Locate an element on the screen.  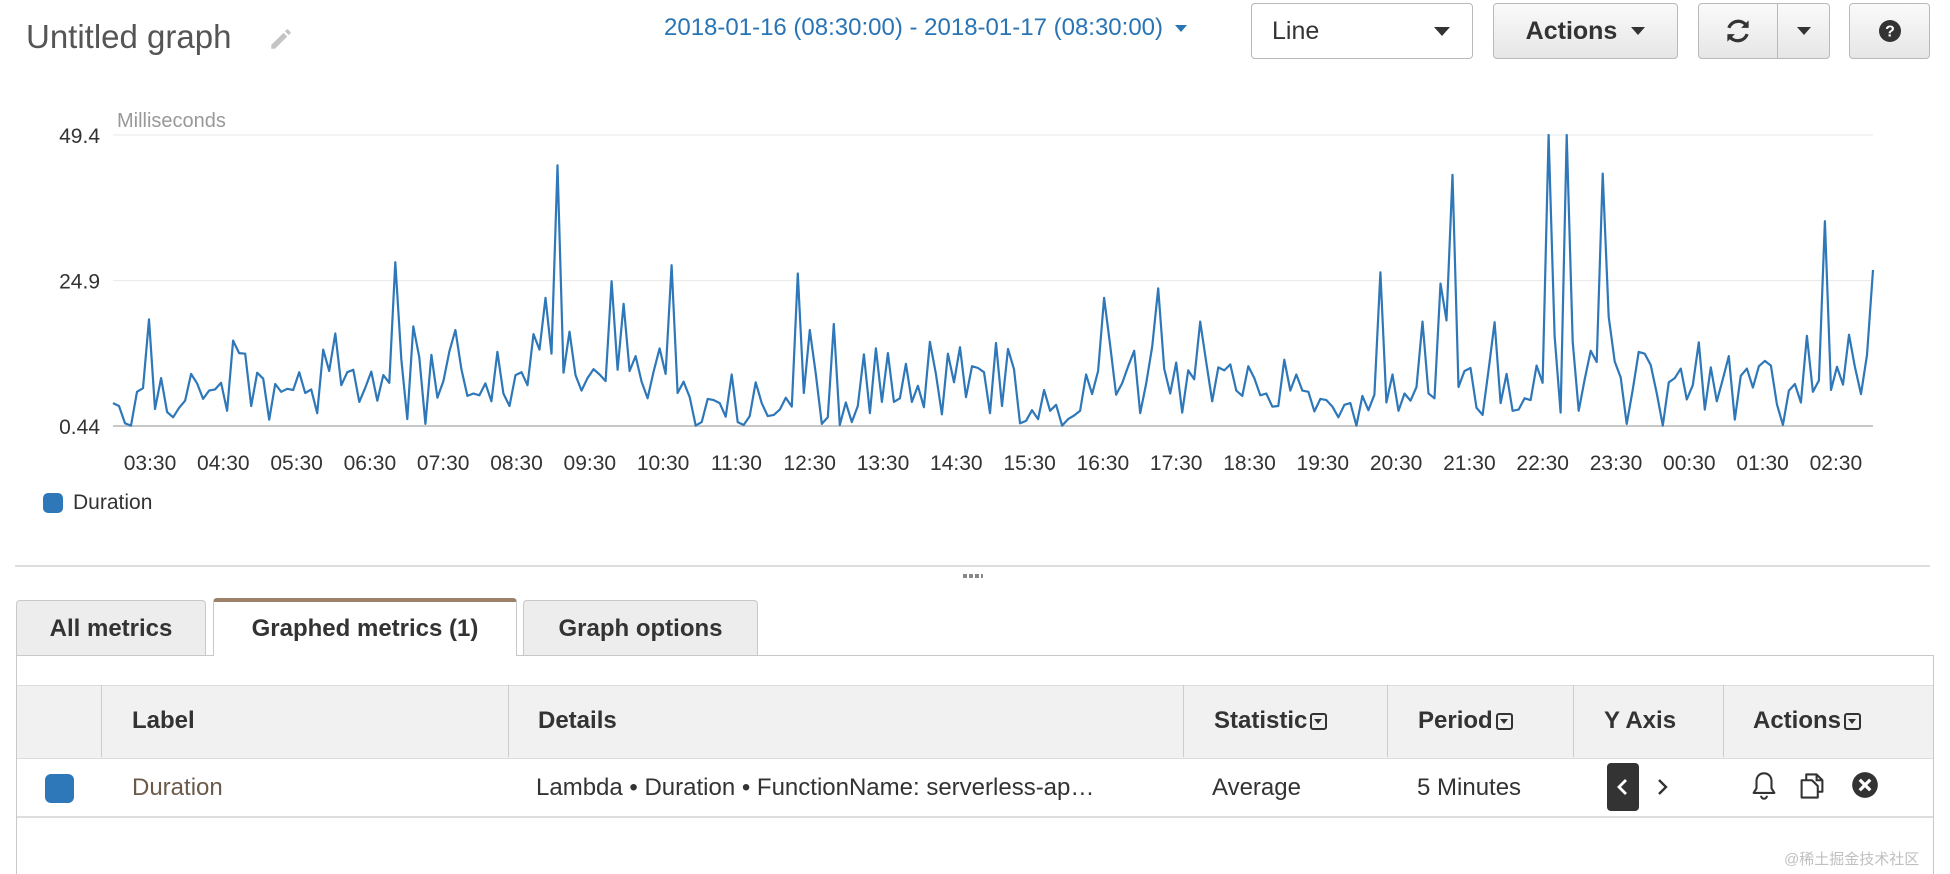
chart-legend: Duration is located at coordinates (97, 503).